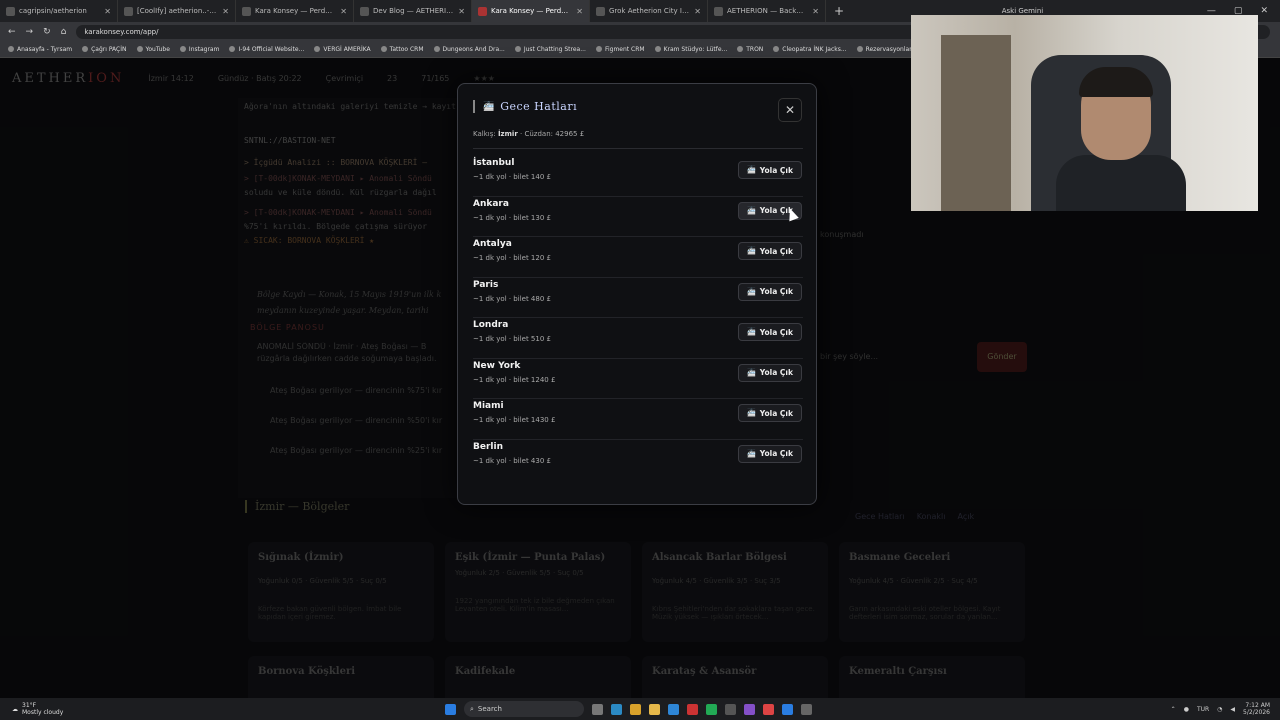  What do you see at coordinates (1203, 709) in the screenshot?
I see `language: TUR` at bounding box center [1203, 709].